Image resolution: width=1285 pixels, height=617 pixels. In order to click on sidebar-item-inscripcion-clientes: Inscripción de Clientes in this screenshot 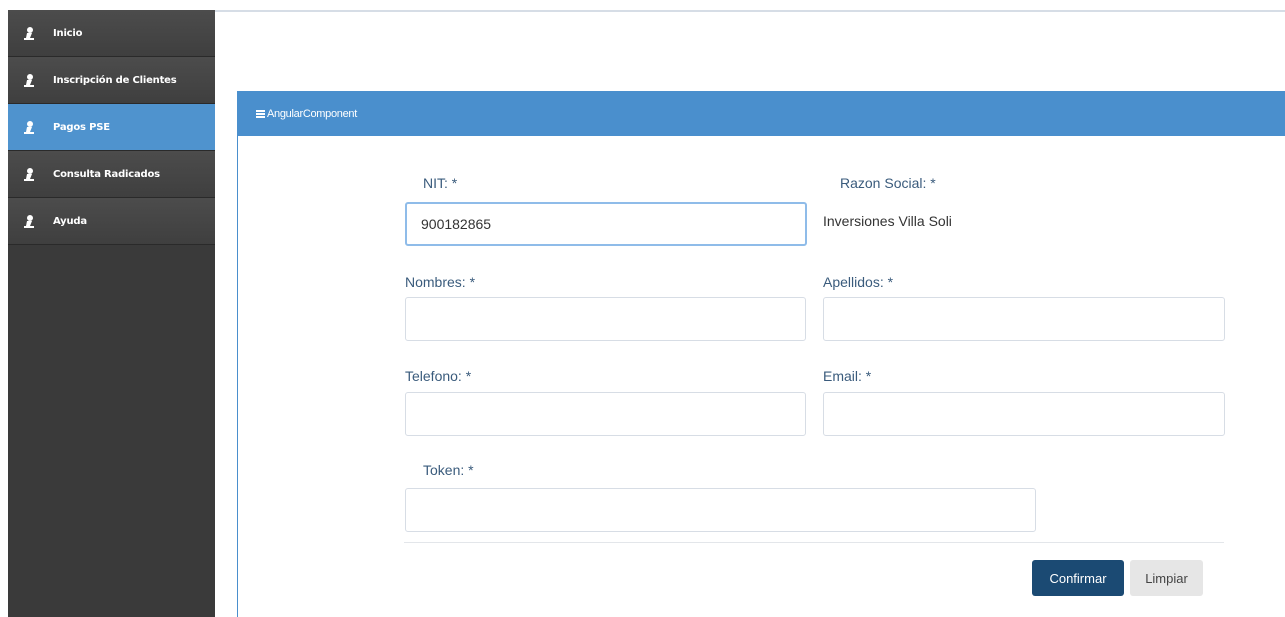, I will do `click(111, 80)`.